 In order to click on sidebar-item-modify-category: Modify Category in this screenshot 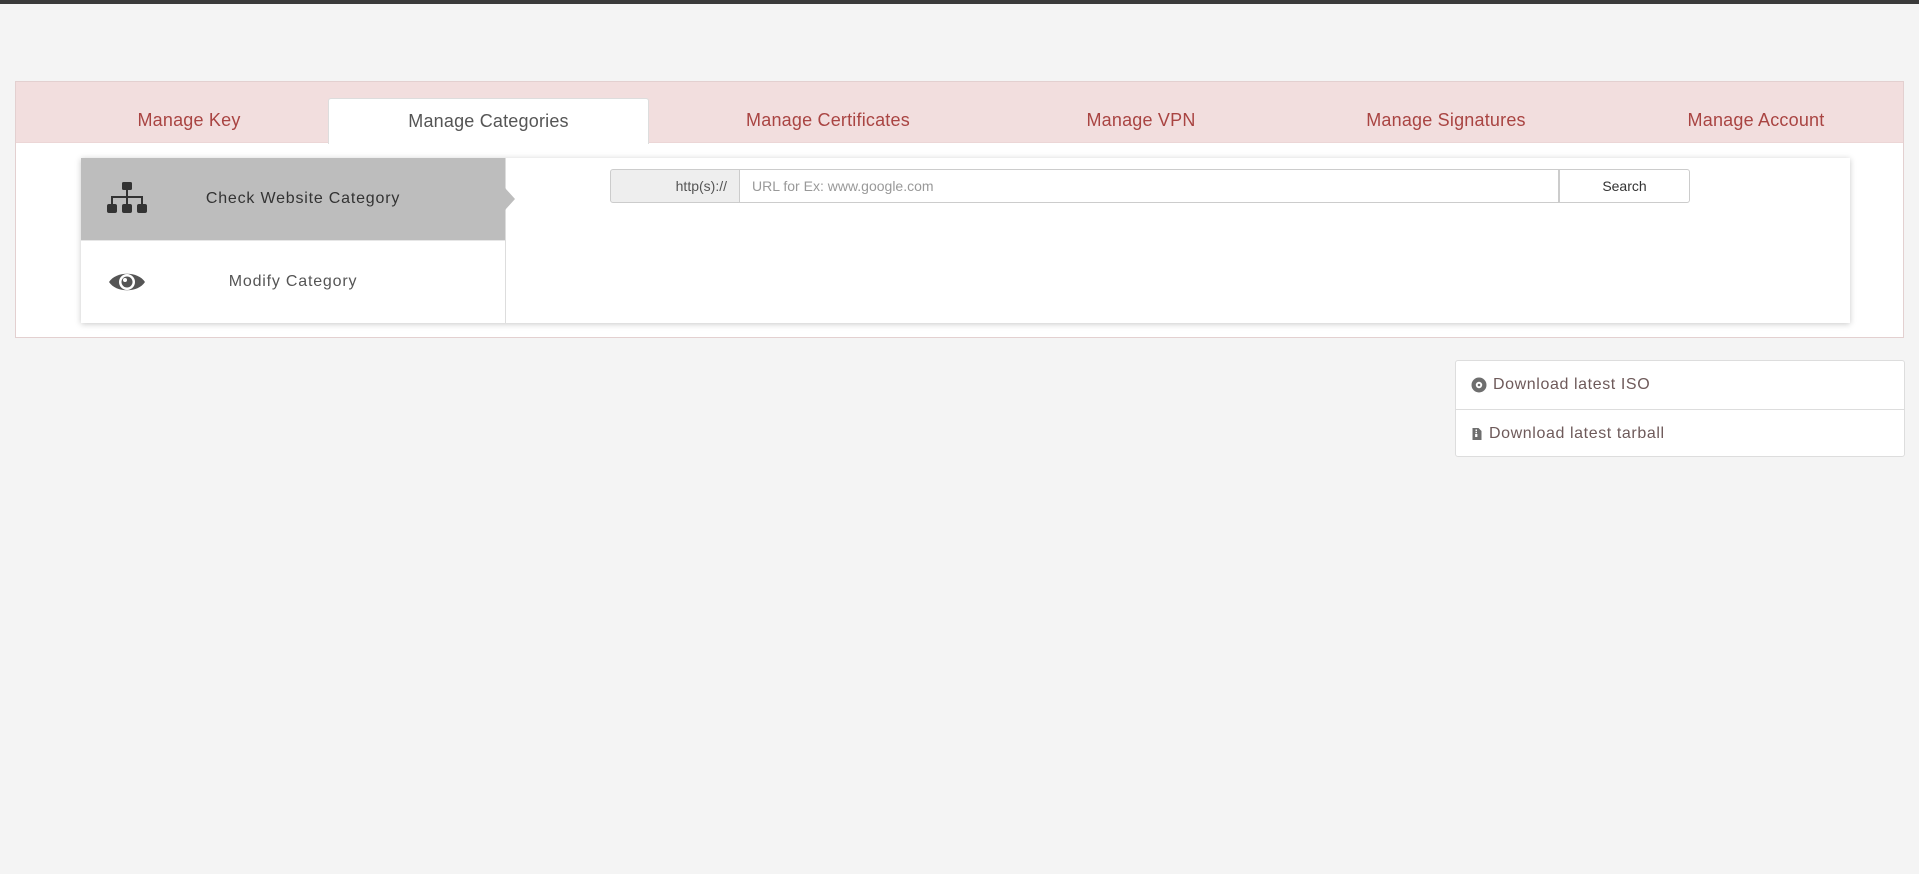, I will do `click(293, 281)`.